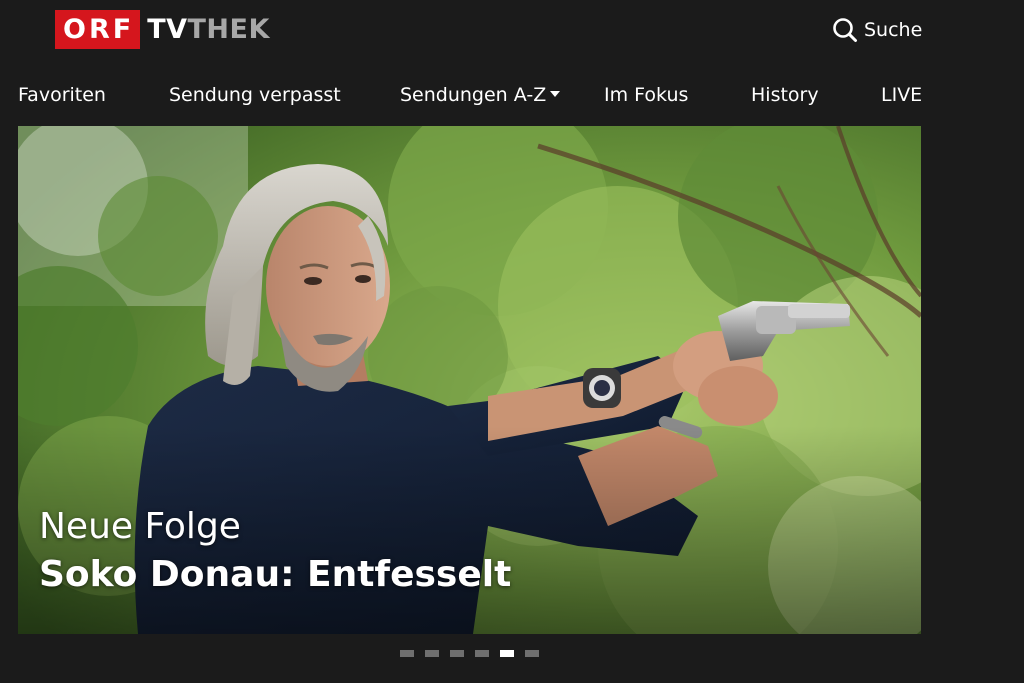 The width and height of the screenshot is (1024, 683). What do you see at coordinates (845, 30) in the screenshot?
I see `search-icon` at bounding box center [845, 30].